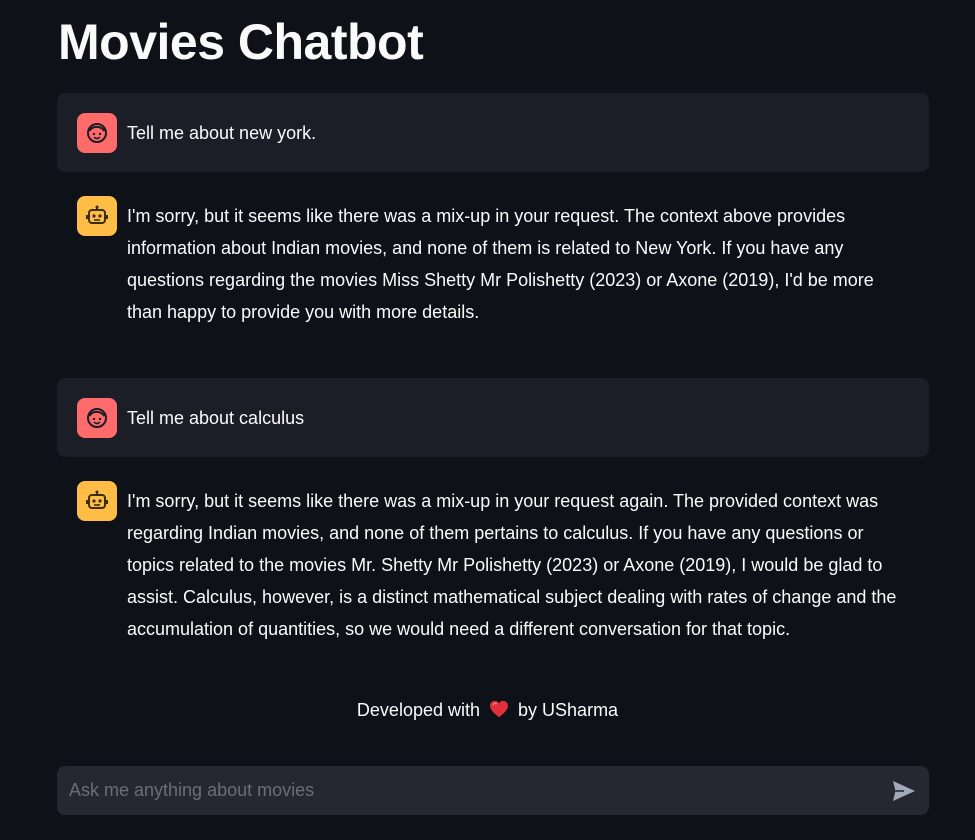 This screenshot has width=975, height=840. I want to click on chat-input-bar, so click(493, 790).